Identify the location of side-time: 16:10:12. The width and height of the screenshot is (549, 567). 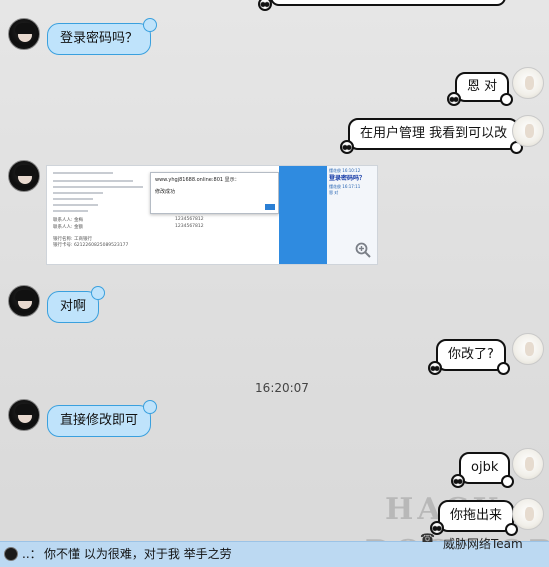
(351, 170).